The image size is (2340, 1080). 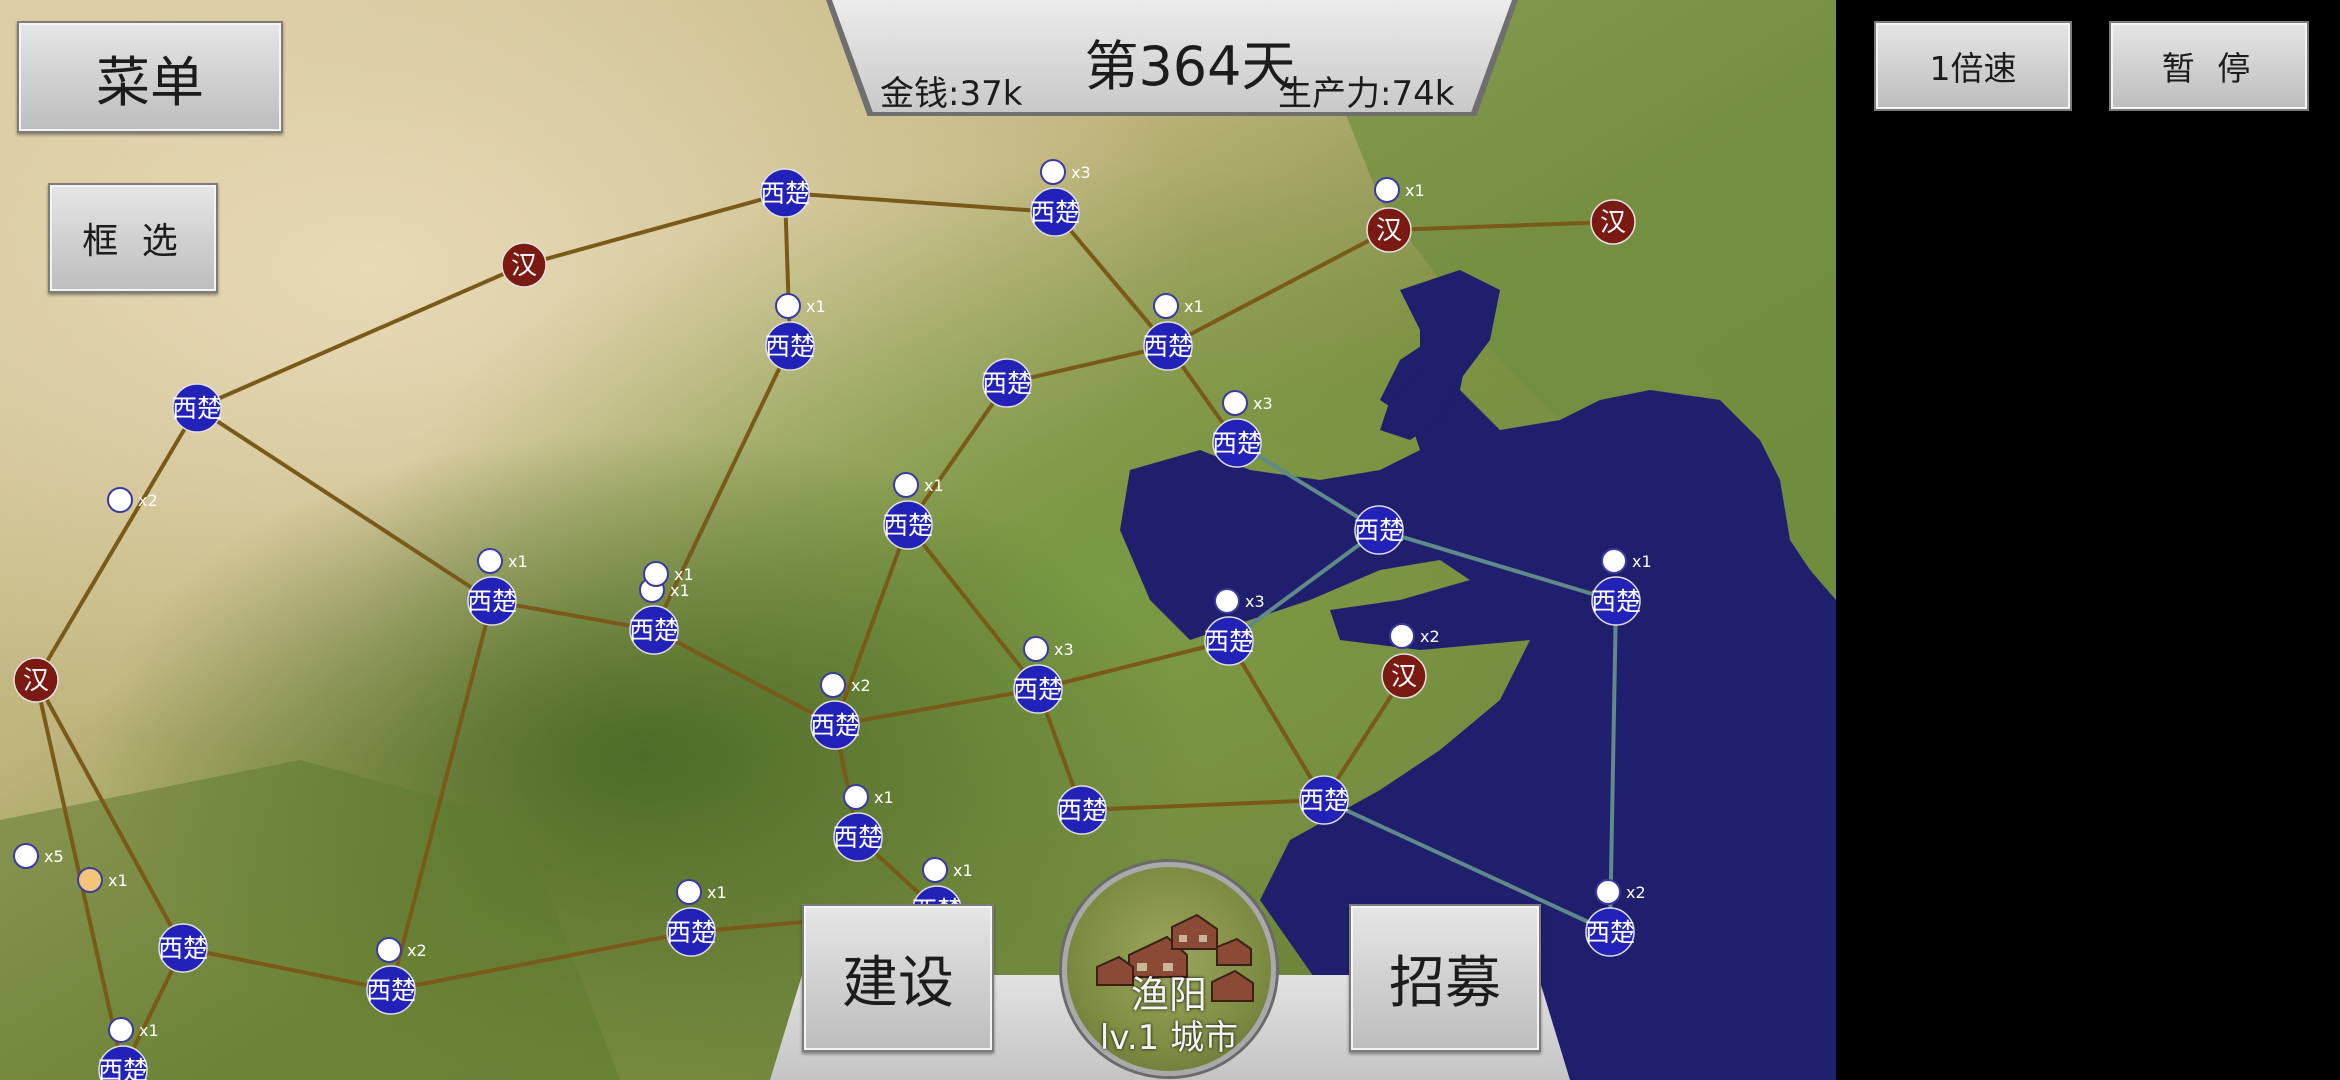 What do you see at coordinates (898, 978) in the screenshot?
I see `build-button: 建设` at bounding box center [898, 978].